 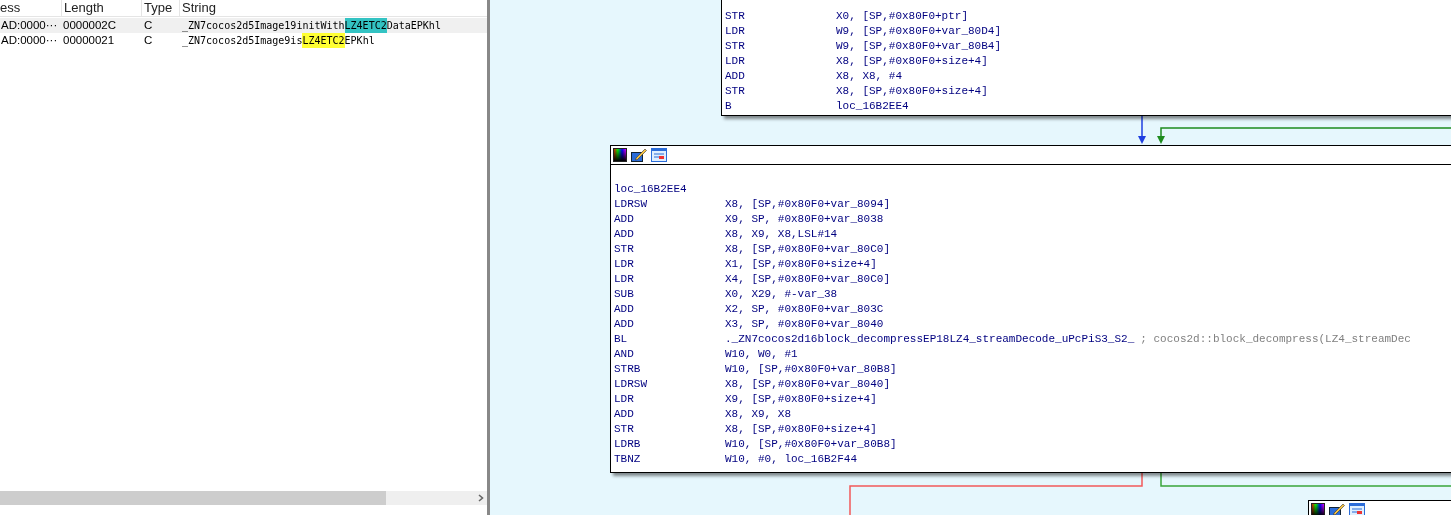 What do you see at coordinates (311, 25) in the screenshot?
I see `table-cell-text: _ZN7cocos2d5Image19initWithLZ4ETC2DataEPKhl` at bounding box center [311, 25].